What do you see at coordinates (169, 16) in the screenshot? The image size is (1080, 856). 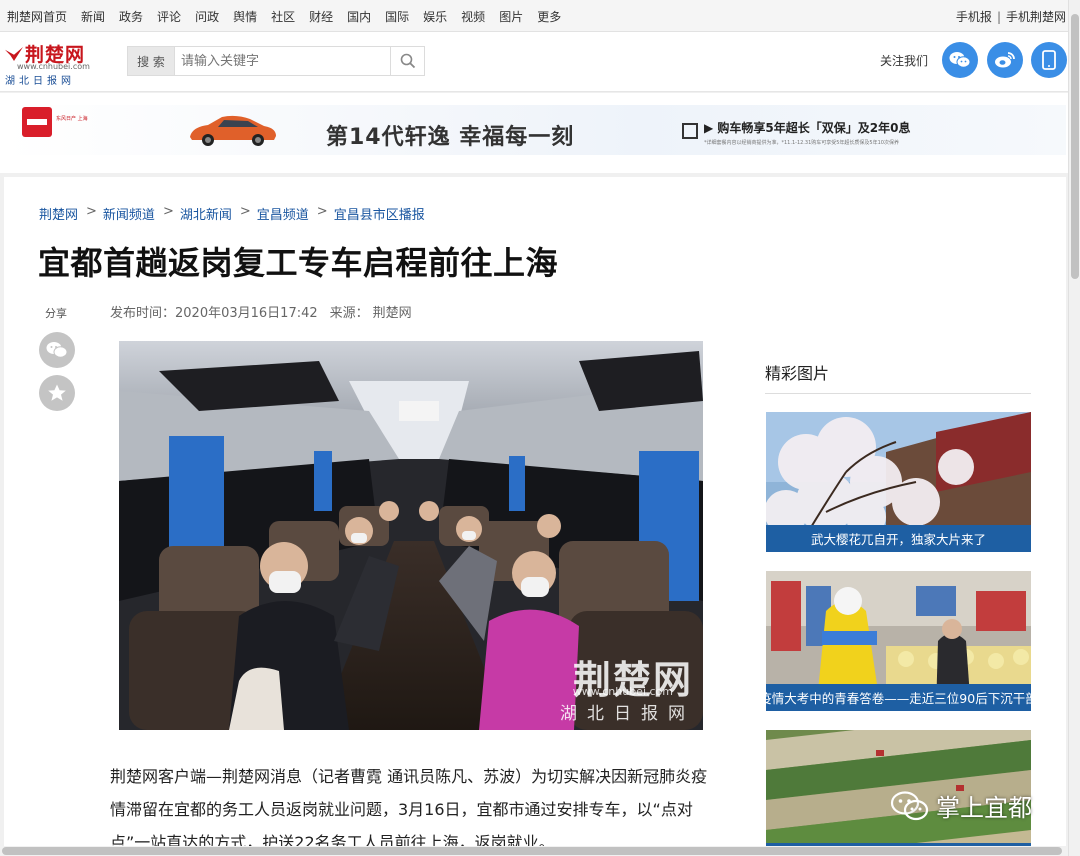 I see `nav-link-commentary: 评论` at bounding box center [169, 16].